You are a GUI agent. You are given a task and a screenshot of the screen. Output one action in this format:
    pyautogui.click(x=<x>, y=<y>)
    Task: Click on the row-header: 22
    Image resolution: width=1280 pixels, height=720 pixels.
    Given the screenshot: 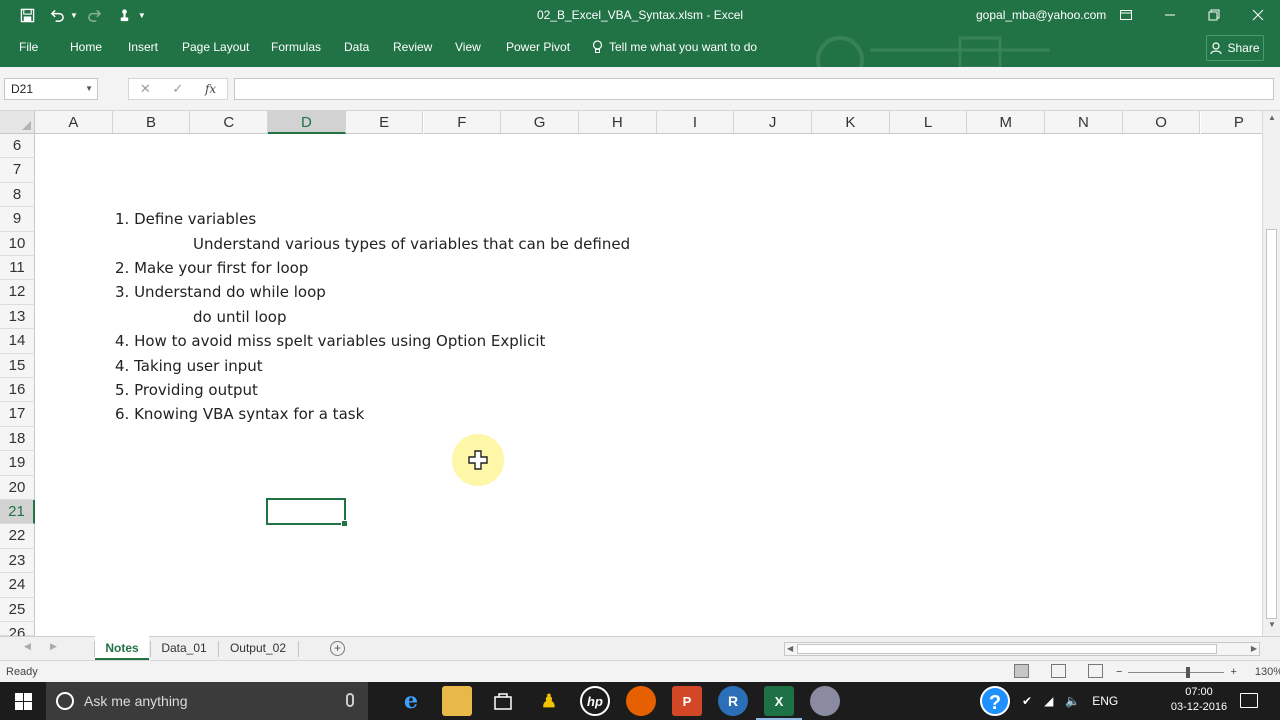 What is the action you would take?
    pyautogui.click(x=17, y=536)
    